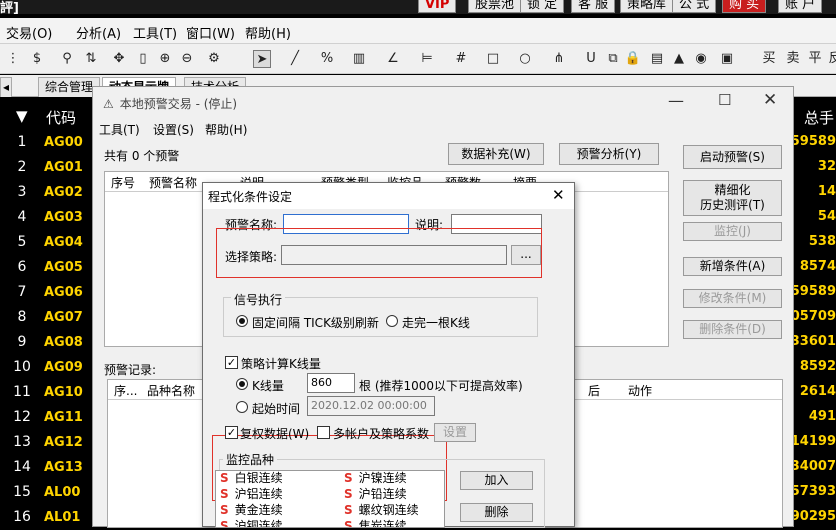  What do you see at coordinates (394, 255) in the screenshot?
I see `strategy-input` at bounding box center [394, 255].